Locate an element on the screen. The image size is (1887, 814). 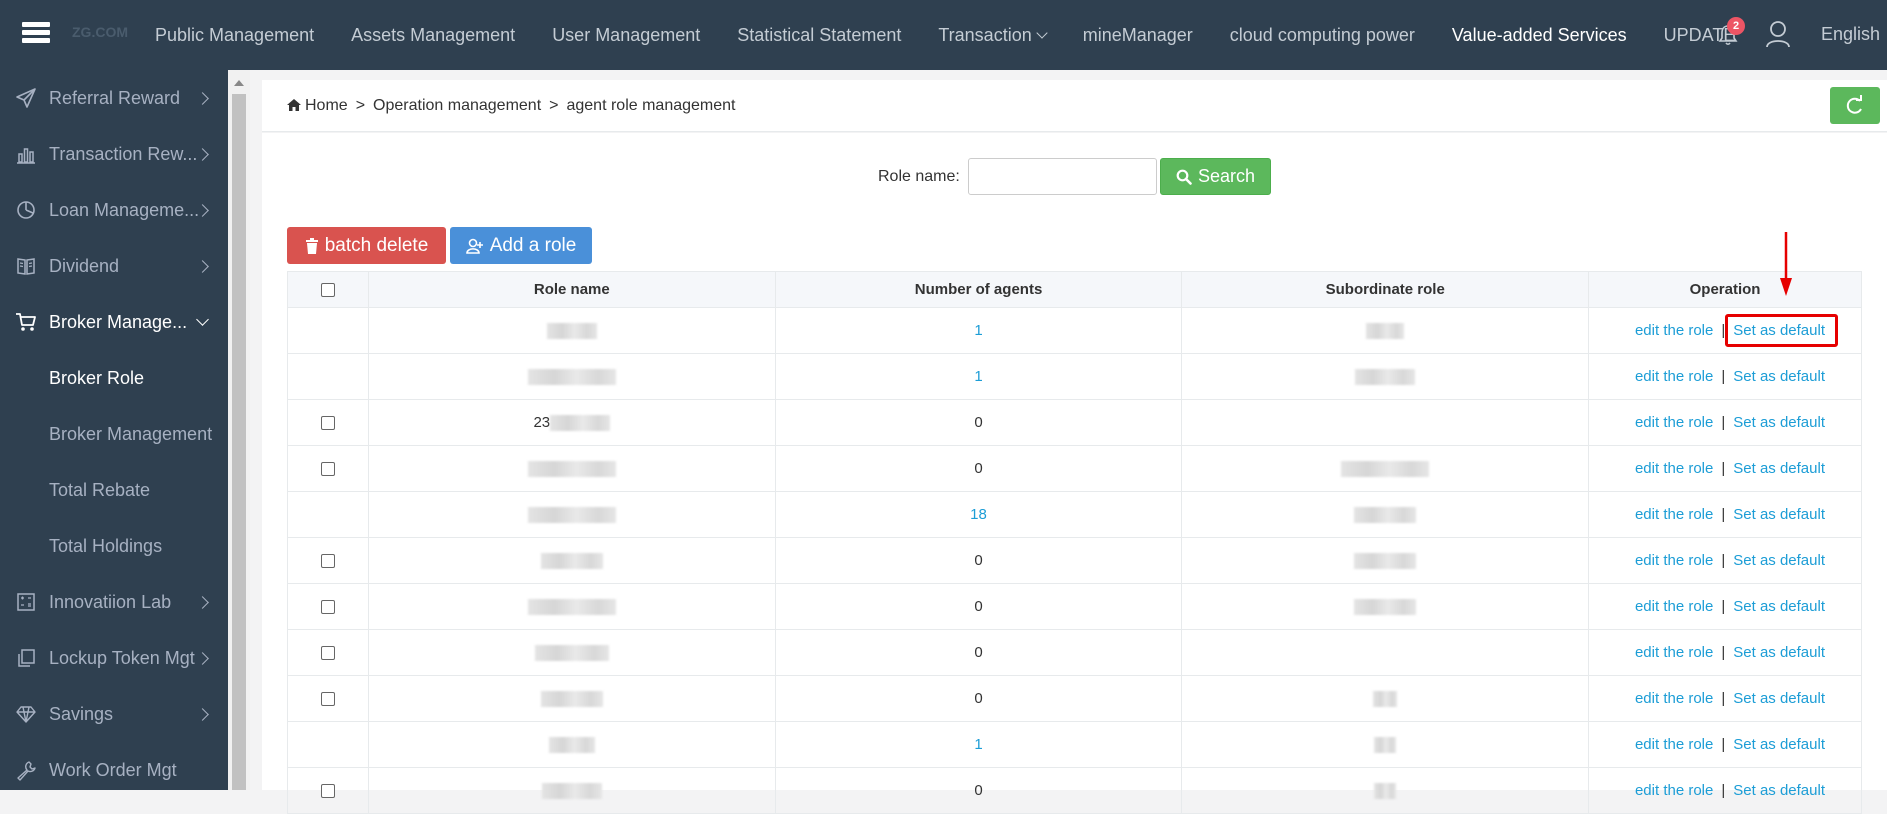
subordinate-role-cell is located at coordinates (1385, 790).